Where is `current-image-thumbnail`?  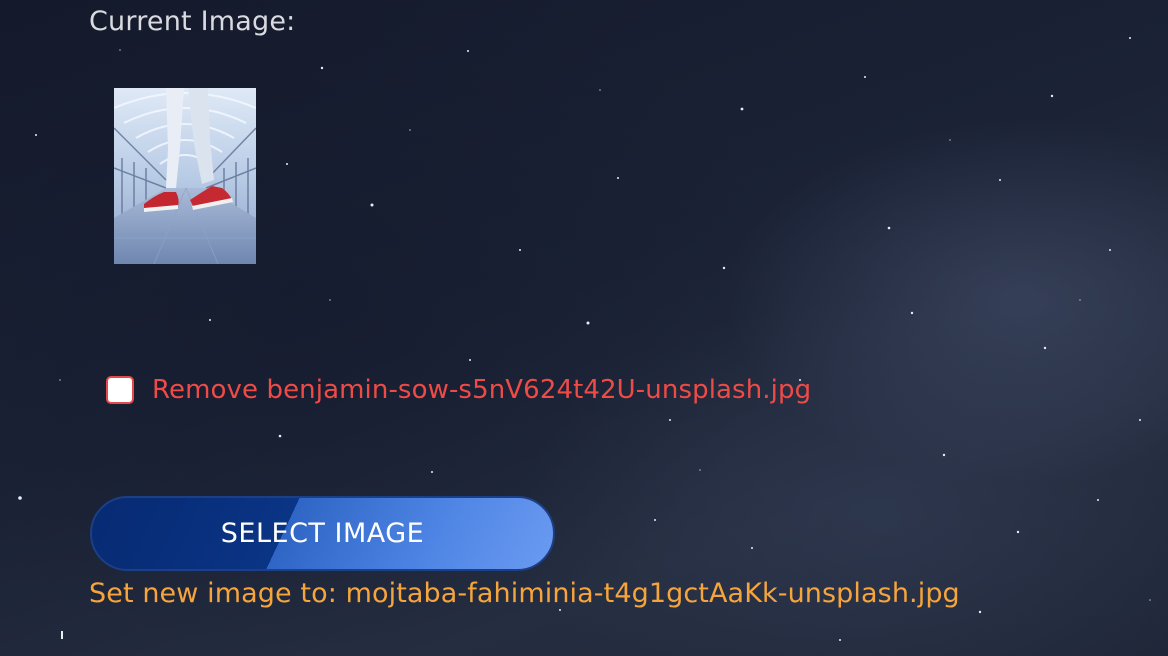 current-image-thumbnail is located at coordinates (185, 176).